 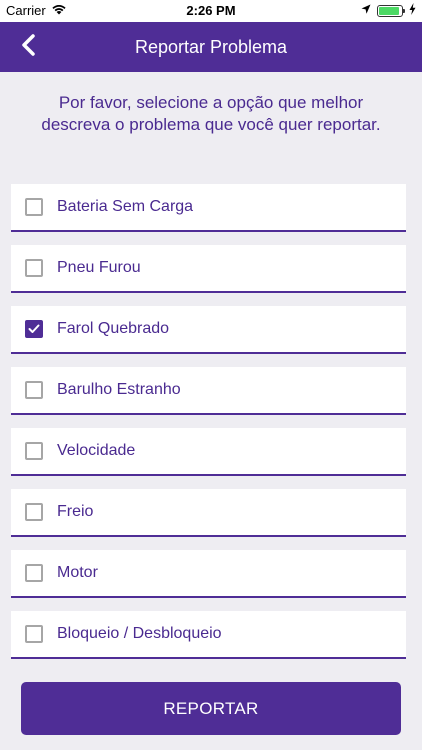 I want to click on battery-level-fill, so click(x=389, y=10).